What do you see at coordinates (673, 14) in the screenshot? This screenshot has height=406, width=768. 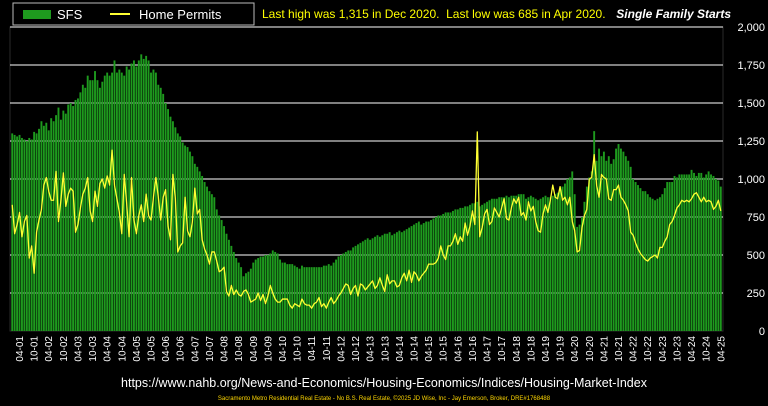 I see `chart-title: Single Family Starts` at bounding box center [673, 14].